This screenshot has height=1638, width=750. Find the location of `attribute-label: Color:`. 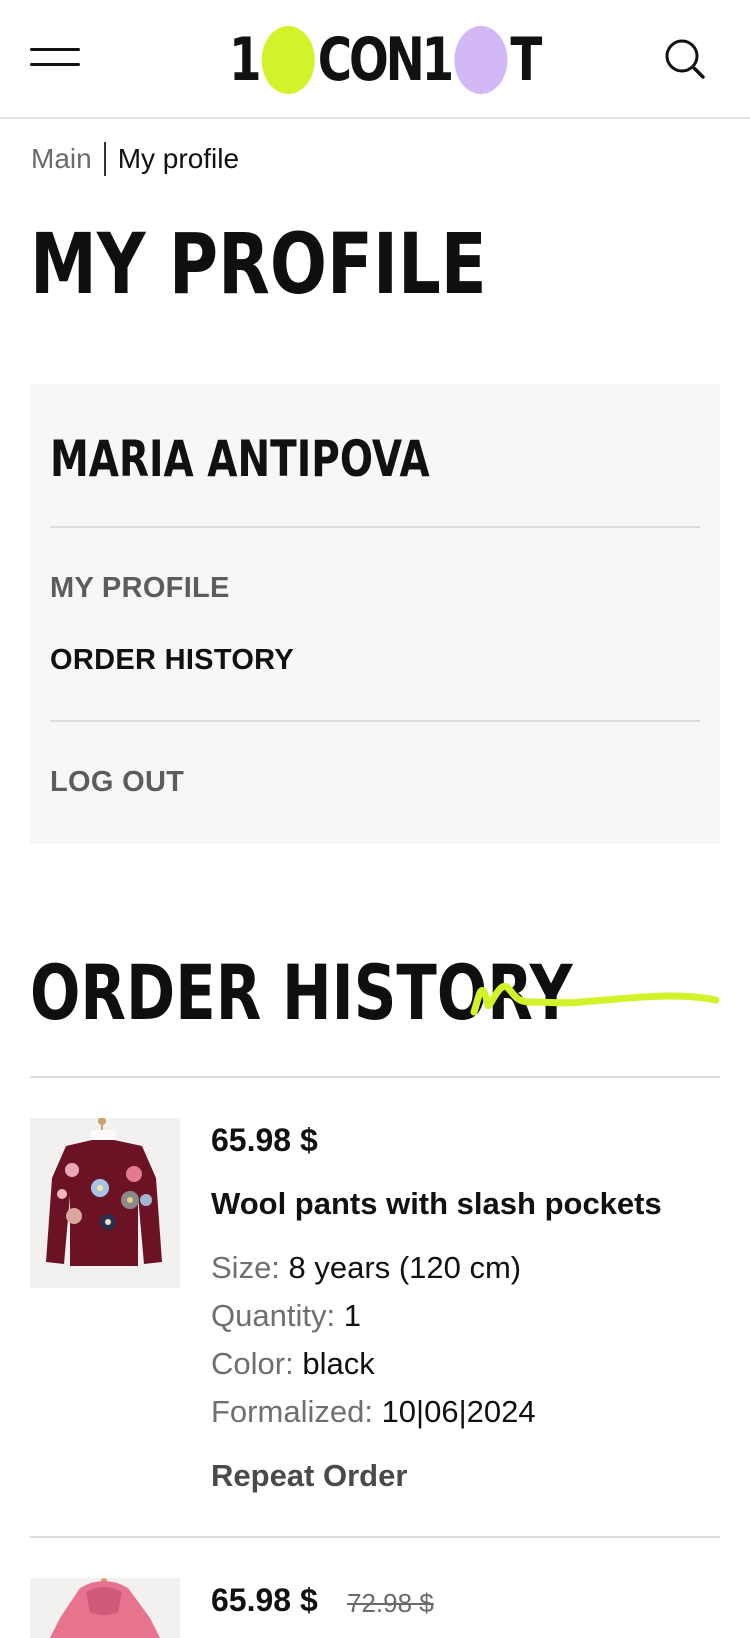

attribute-label: Color: is located at coordinates (252, 1363).